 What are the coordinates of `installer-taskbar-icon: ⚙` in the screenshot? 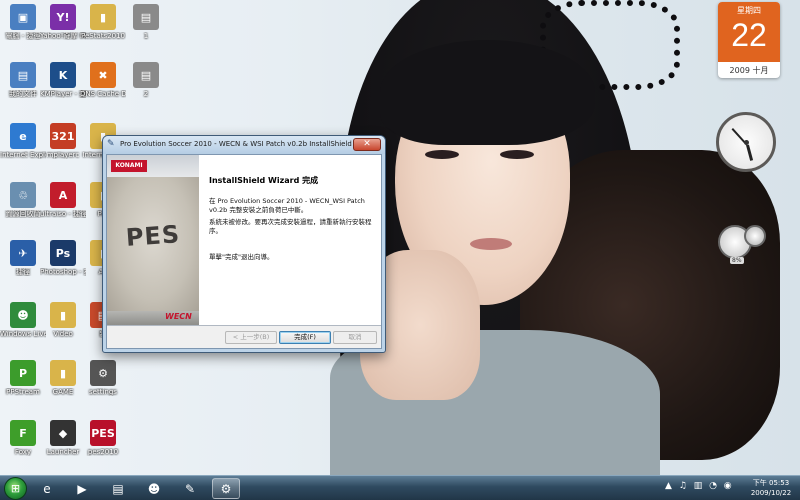 It's located at (226, 488).